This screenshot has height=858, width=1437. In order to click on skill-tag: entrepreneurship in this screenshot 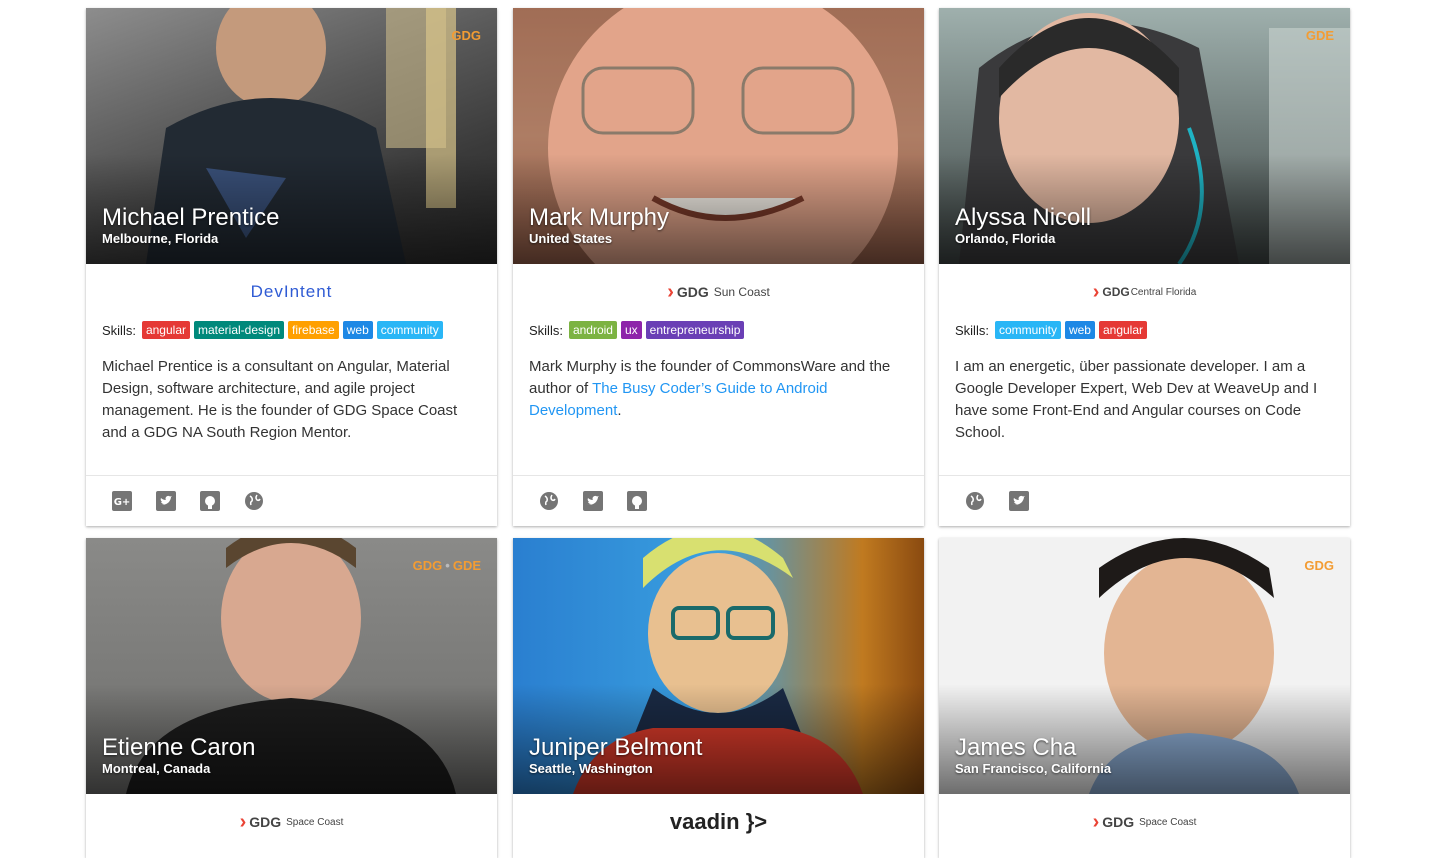, I will do `click(695, 330)`.